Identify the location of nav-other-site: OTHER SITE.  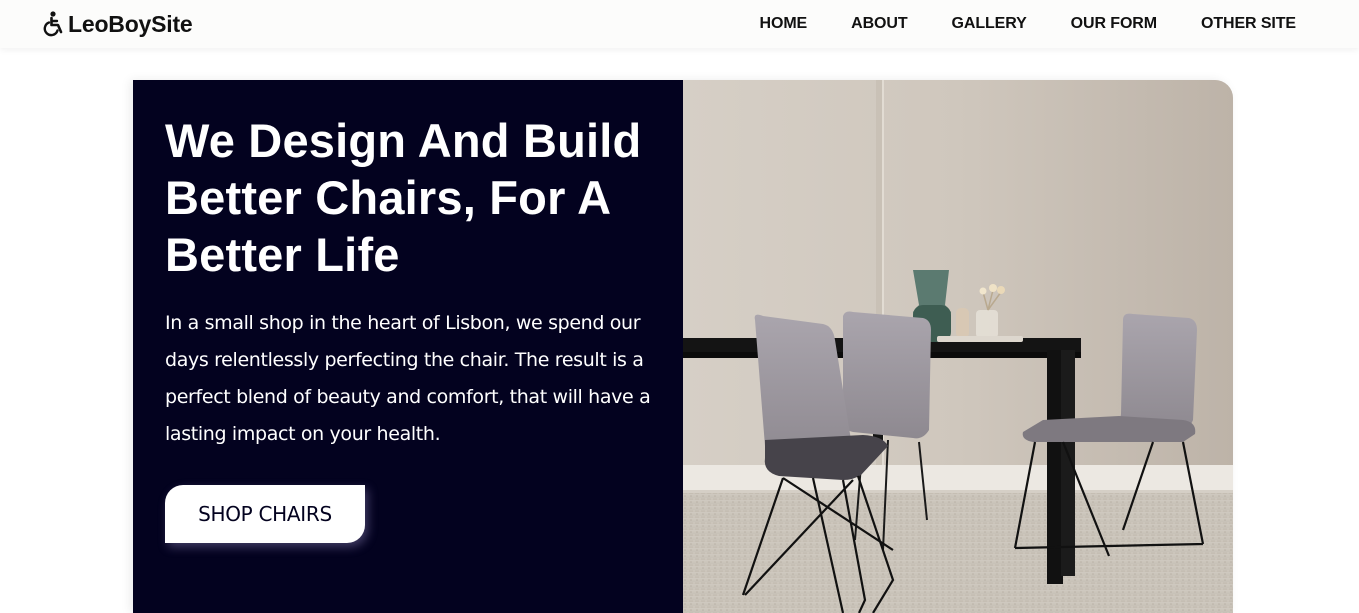
(1248, 24).